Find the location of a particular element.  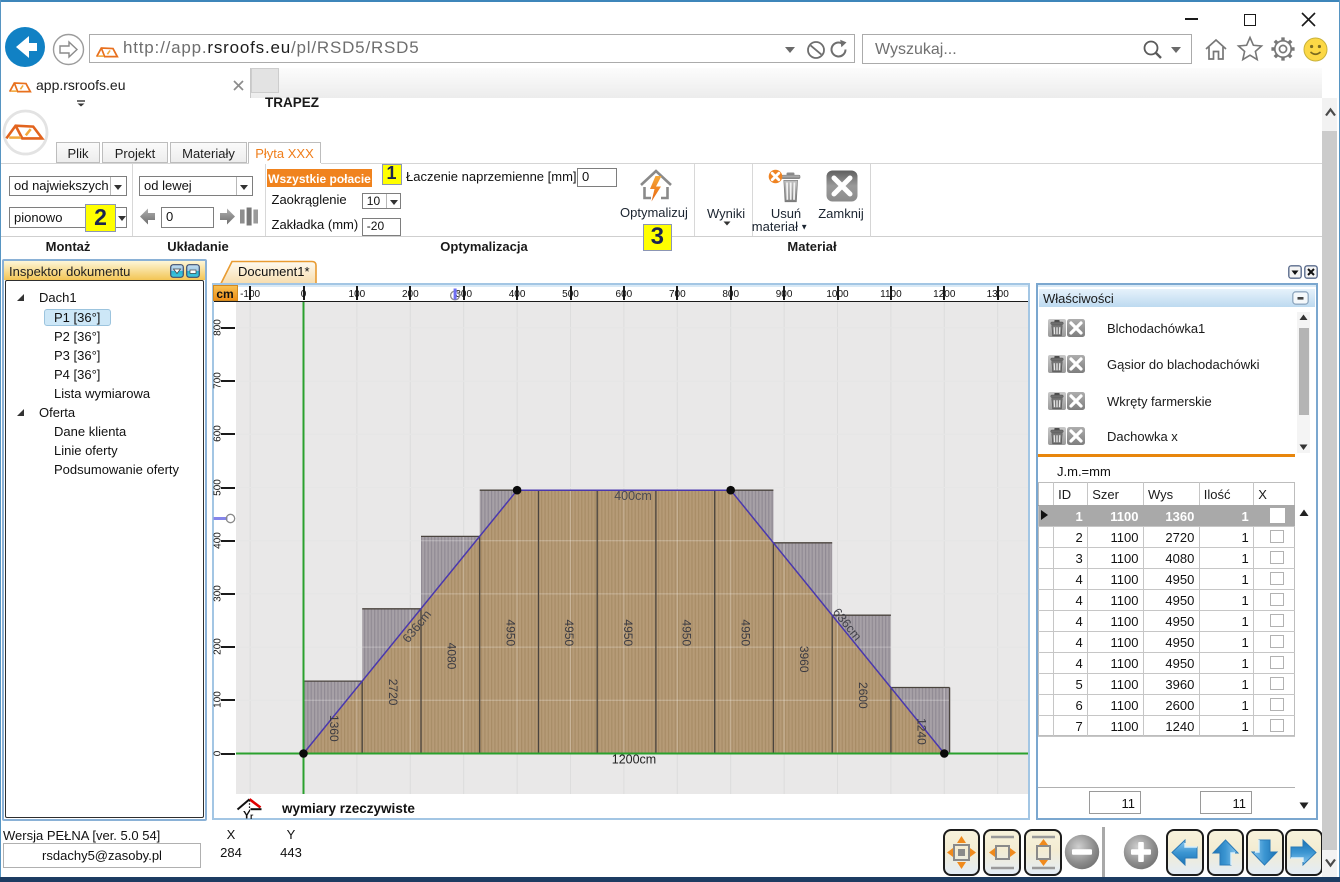

svg-text: r is located at coordinates (252, 815).